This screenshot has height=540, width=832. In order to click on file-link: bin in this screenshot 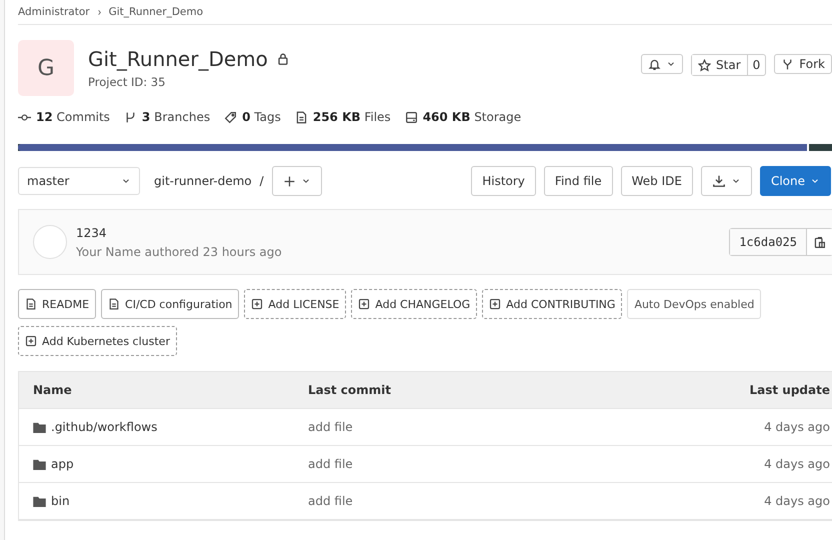, I will do `click(170, 501)`.